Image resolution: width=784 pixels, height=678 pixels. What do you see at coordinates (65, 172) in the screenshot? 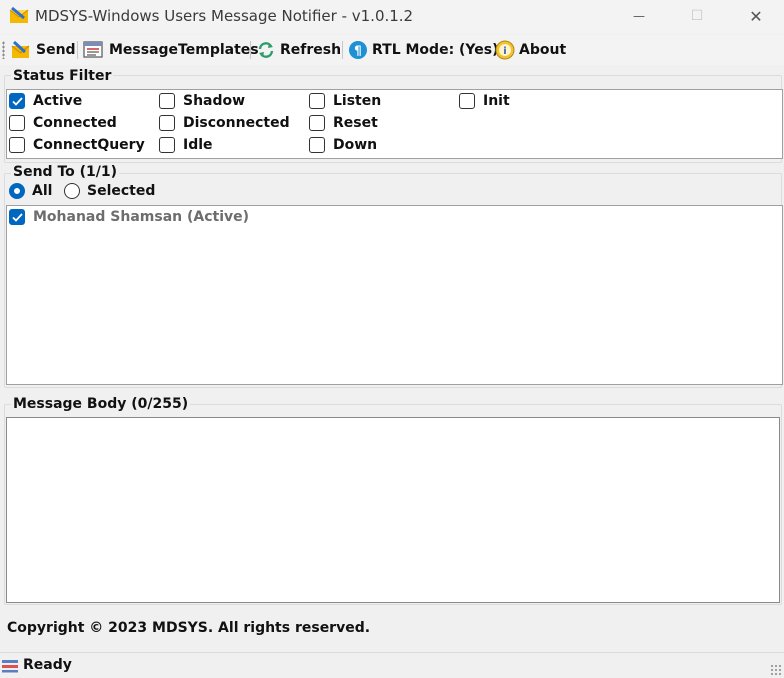
I see `send-to-title: Send To (1/1)` at bounding box center [65, 172].